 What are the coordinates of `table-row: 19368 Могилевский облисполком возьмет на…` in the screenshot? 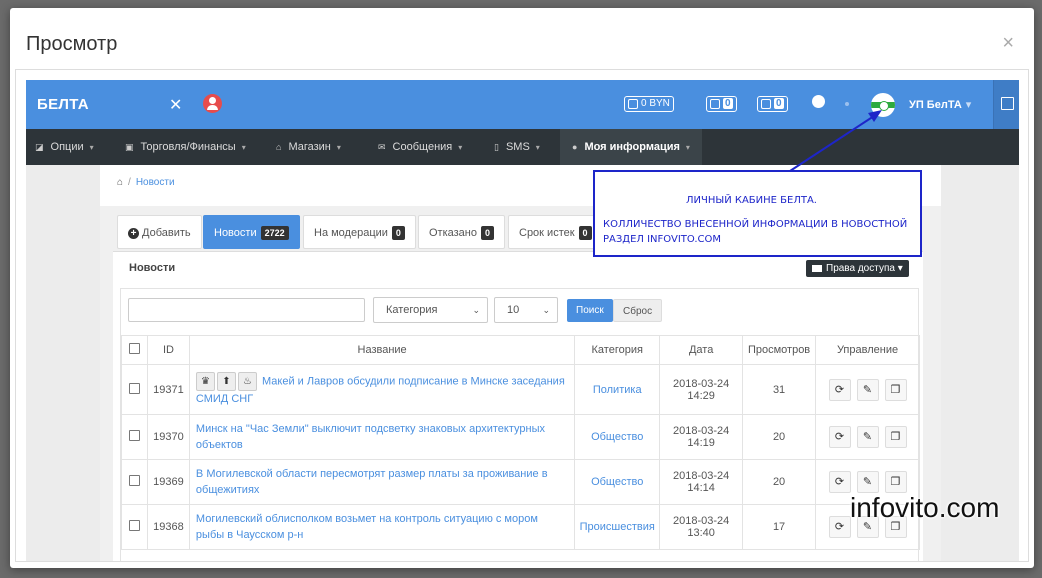 It's located at (520, 527).